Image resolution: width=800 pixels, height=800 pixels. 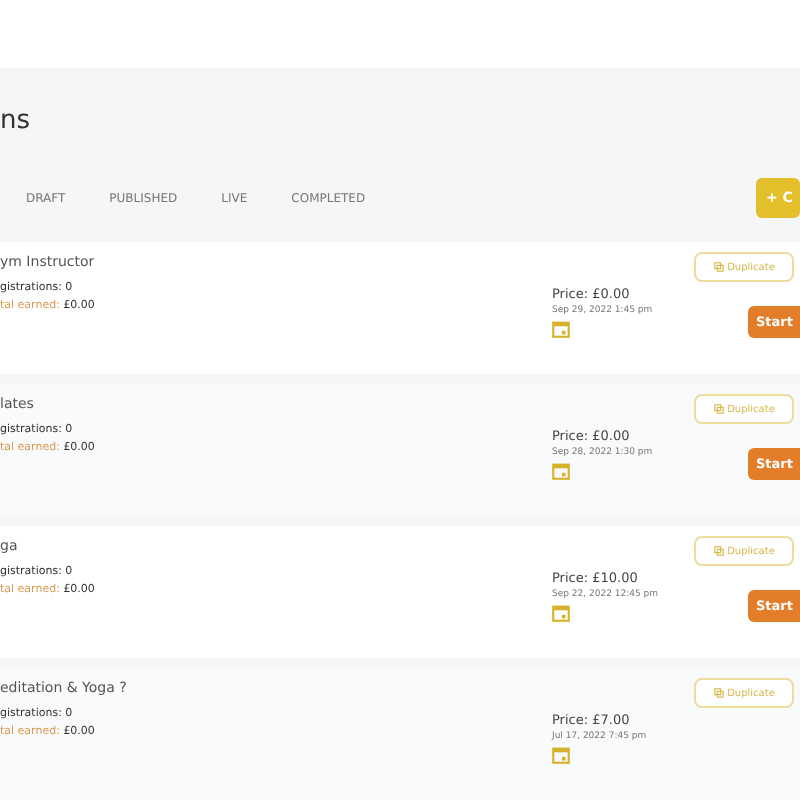 I want to click on page-title: ns, so click(x=16, y=122).